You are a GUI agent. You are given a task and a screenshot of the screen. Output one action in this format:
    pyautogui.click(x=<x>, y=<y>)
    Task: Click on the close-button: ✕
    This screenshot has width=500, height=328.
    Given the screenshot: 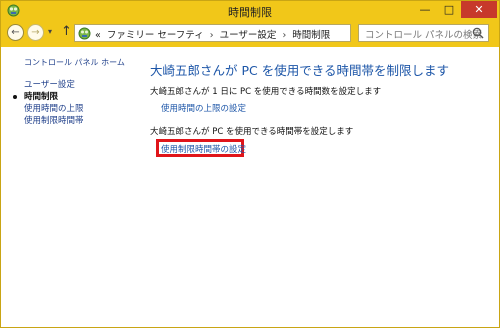 What is the action you would take?
    pyautogui.click(x=479, y=9)
    